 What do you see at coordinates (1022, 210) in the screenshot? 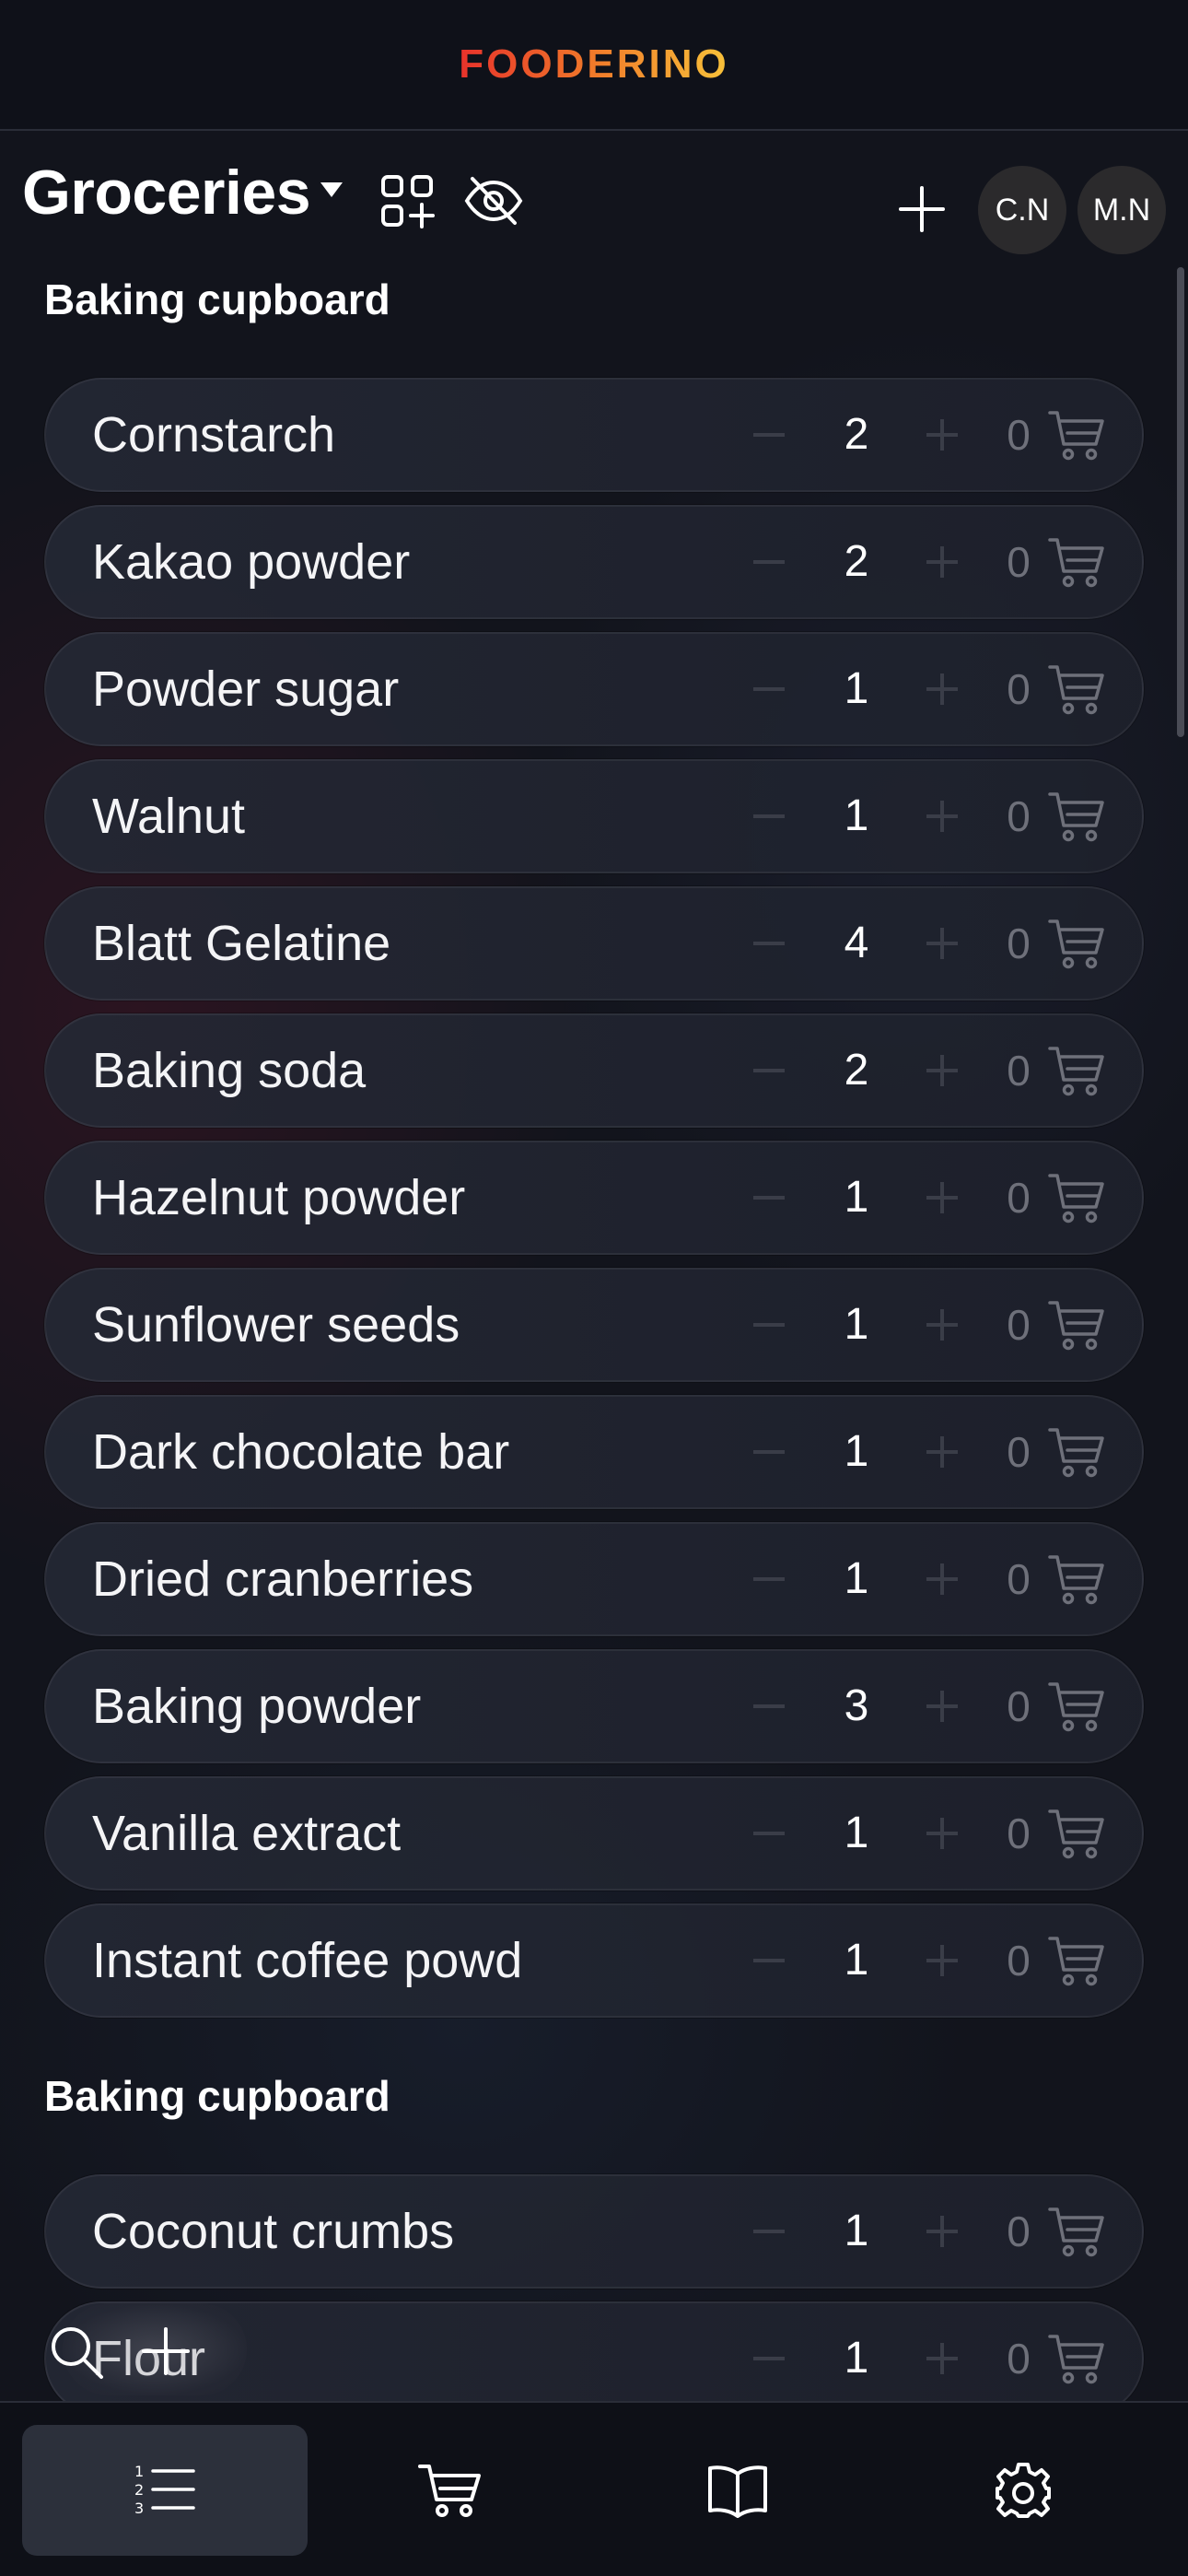
I see `avatar-member-1: C.N` at bounding box center [1022, 210].